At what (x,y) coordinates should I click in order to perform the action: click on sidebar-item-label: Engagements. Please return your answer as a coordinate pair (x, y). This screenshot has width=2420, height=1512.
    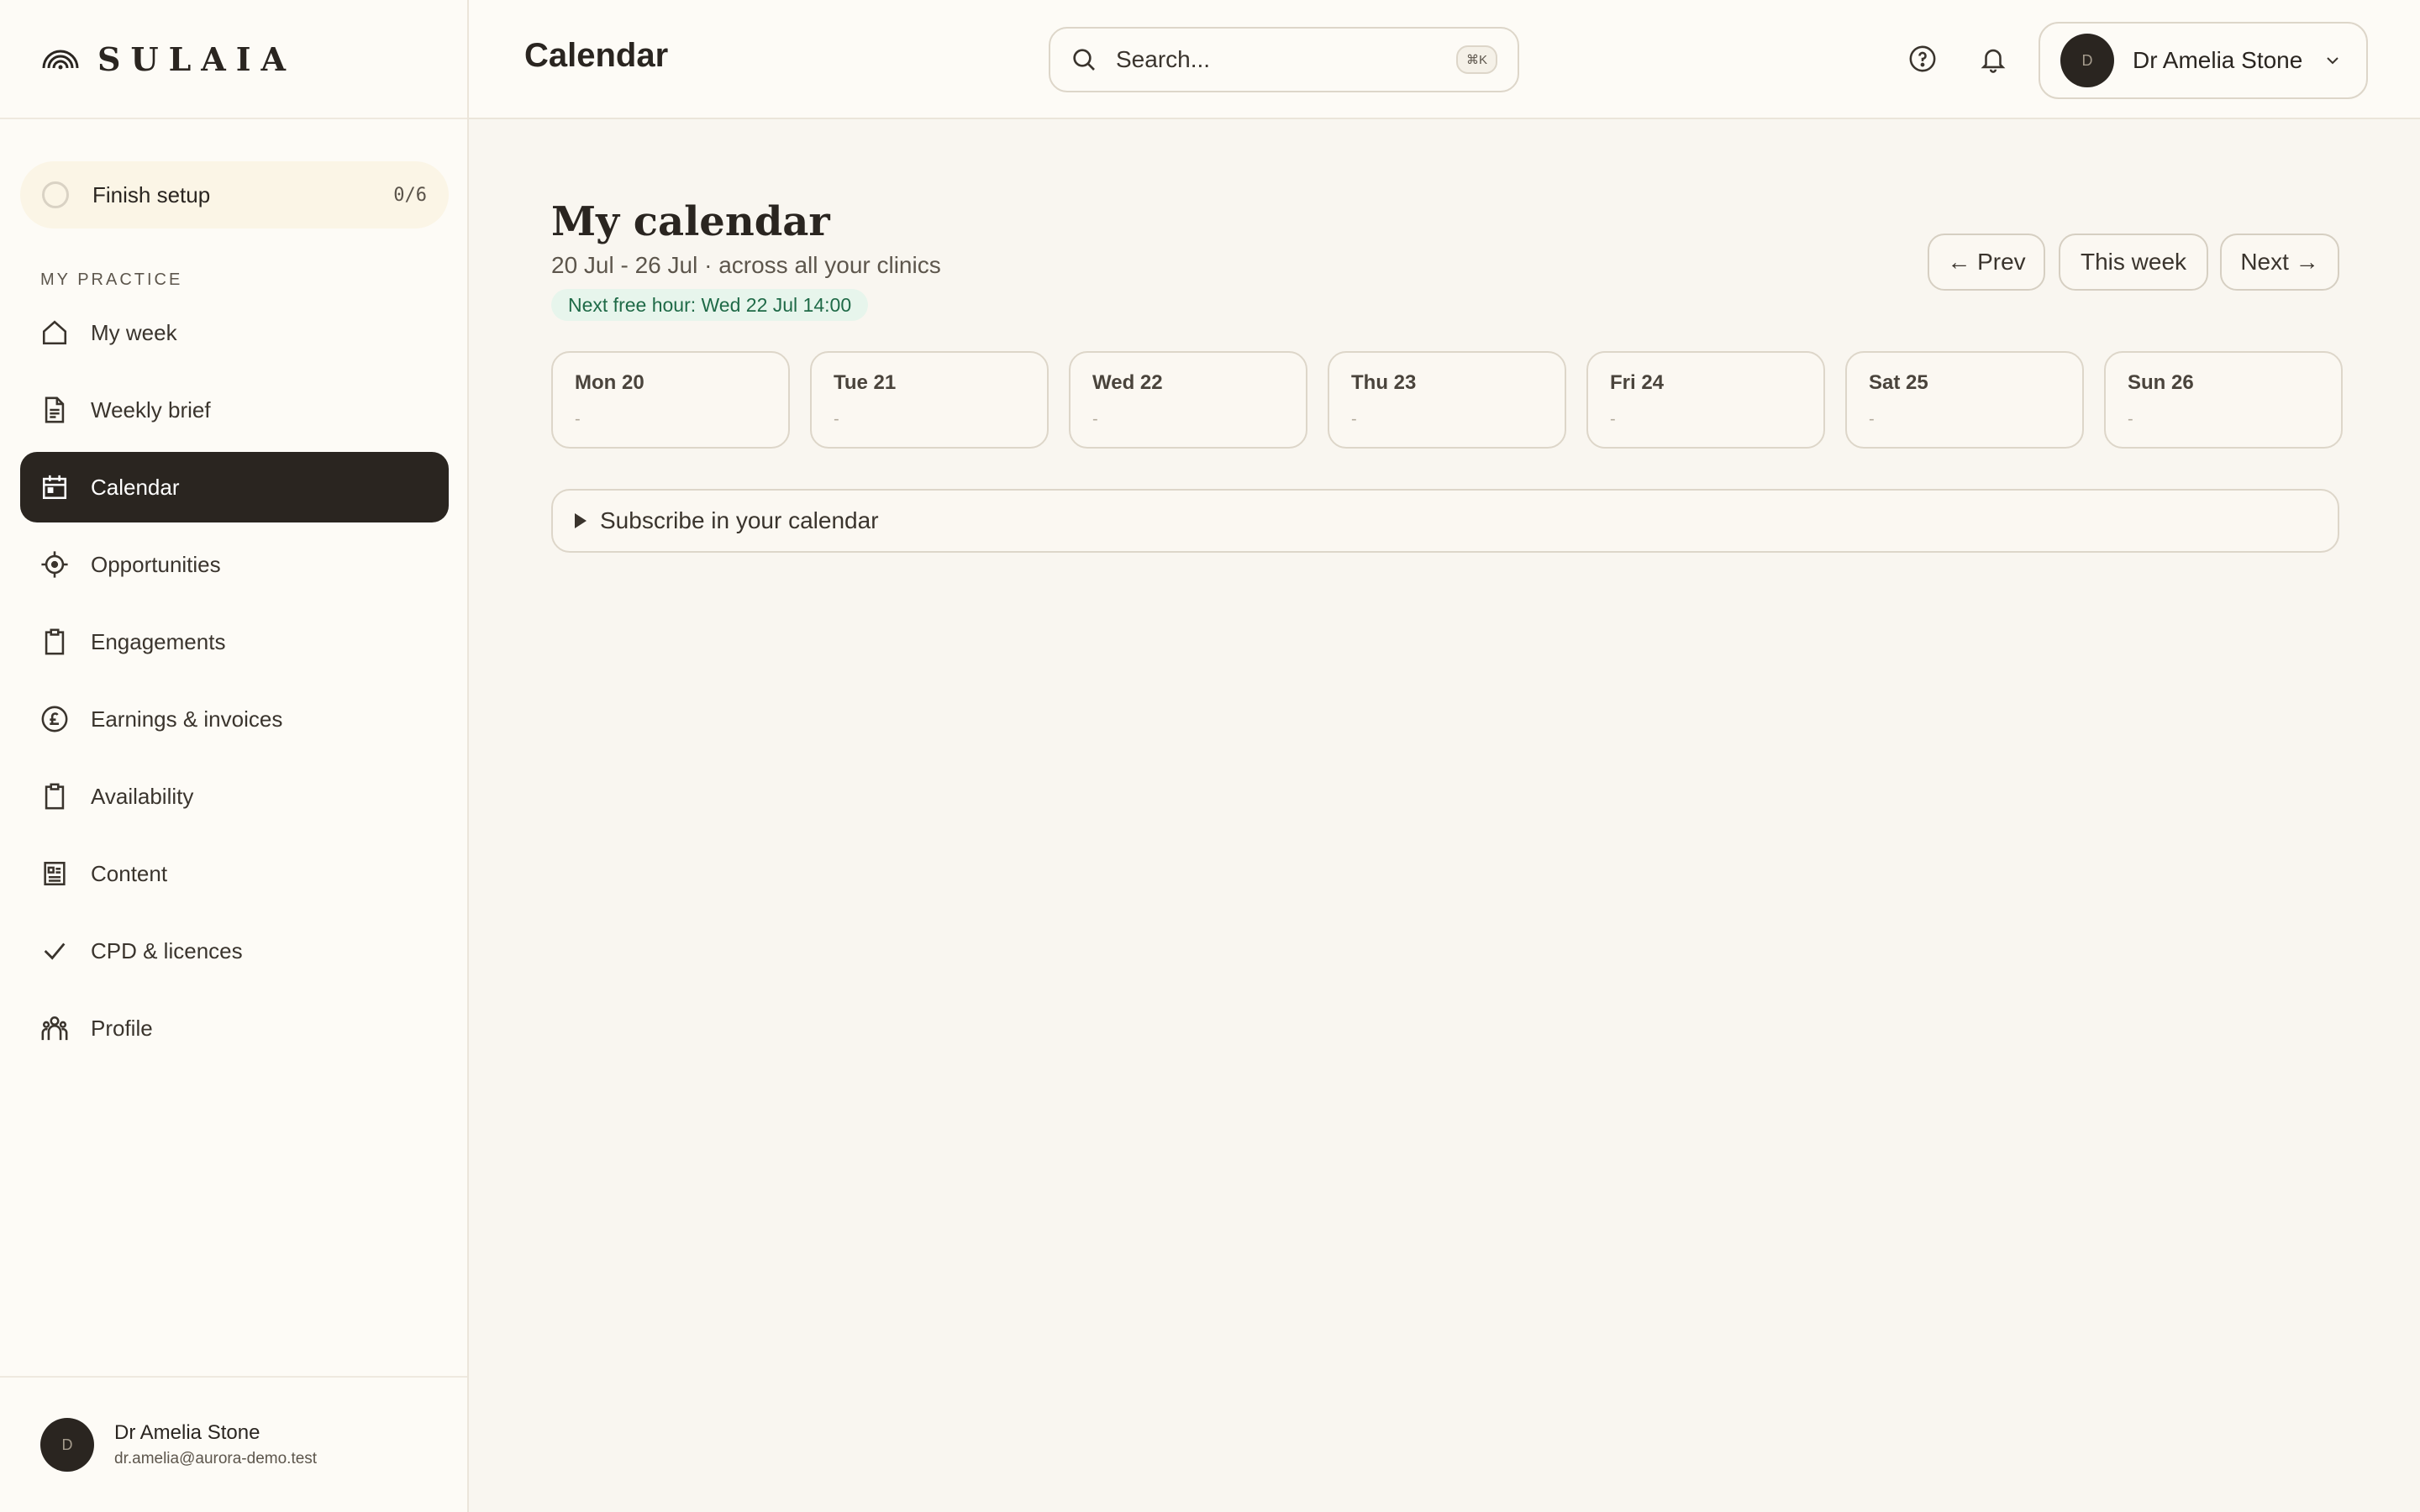
    Looking at the image, I should click on (158, 641).